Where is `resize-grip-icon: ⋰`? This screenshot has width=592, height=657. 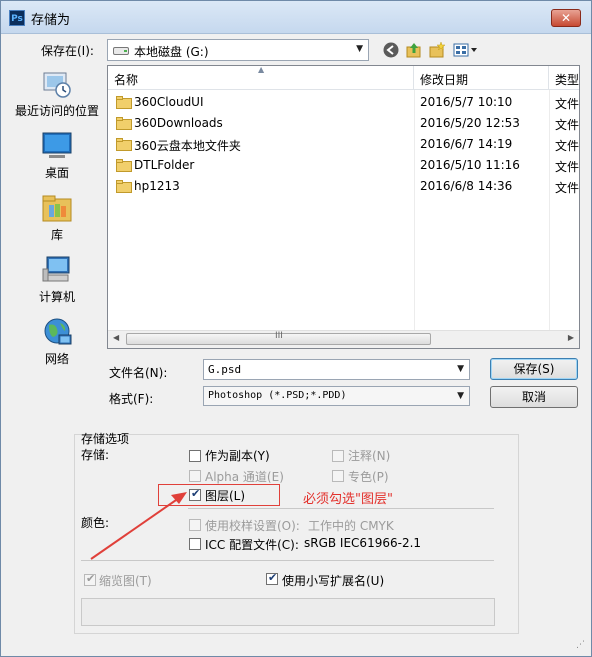 resize-grip-icon: ⋰ is located at coordinates (580, 645).